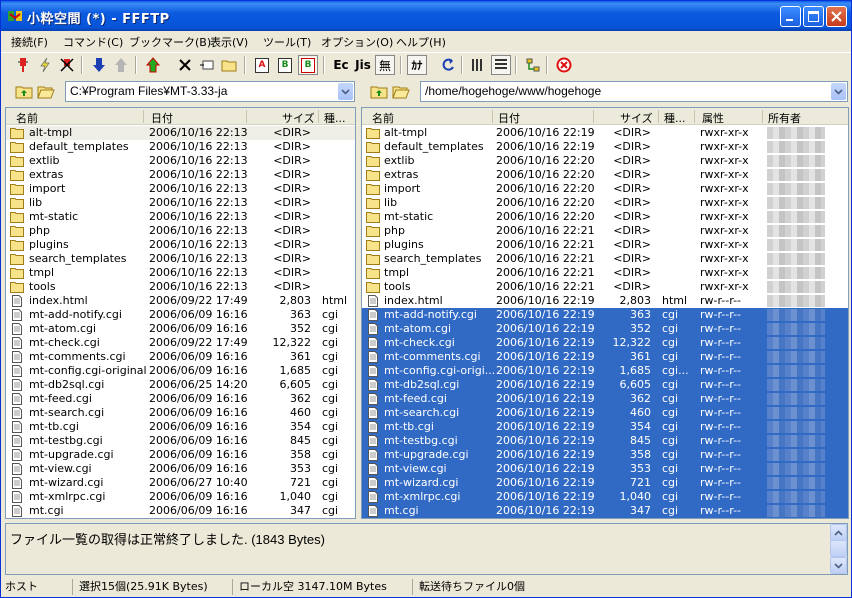 The height and width of the screenshot is (598, 852). I want to click on download-button, so click(99, 65).